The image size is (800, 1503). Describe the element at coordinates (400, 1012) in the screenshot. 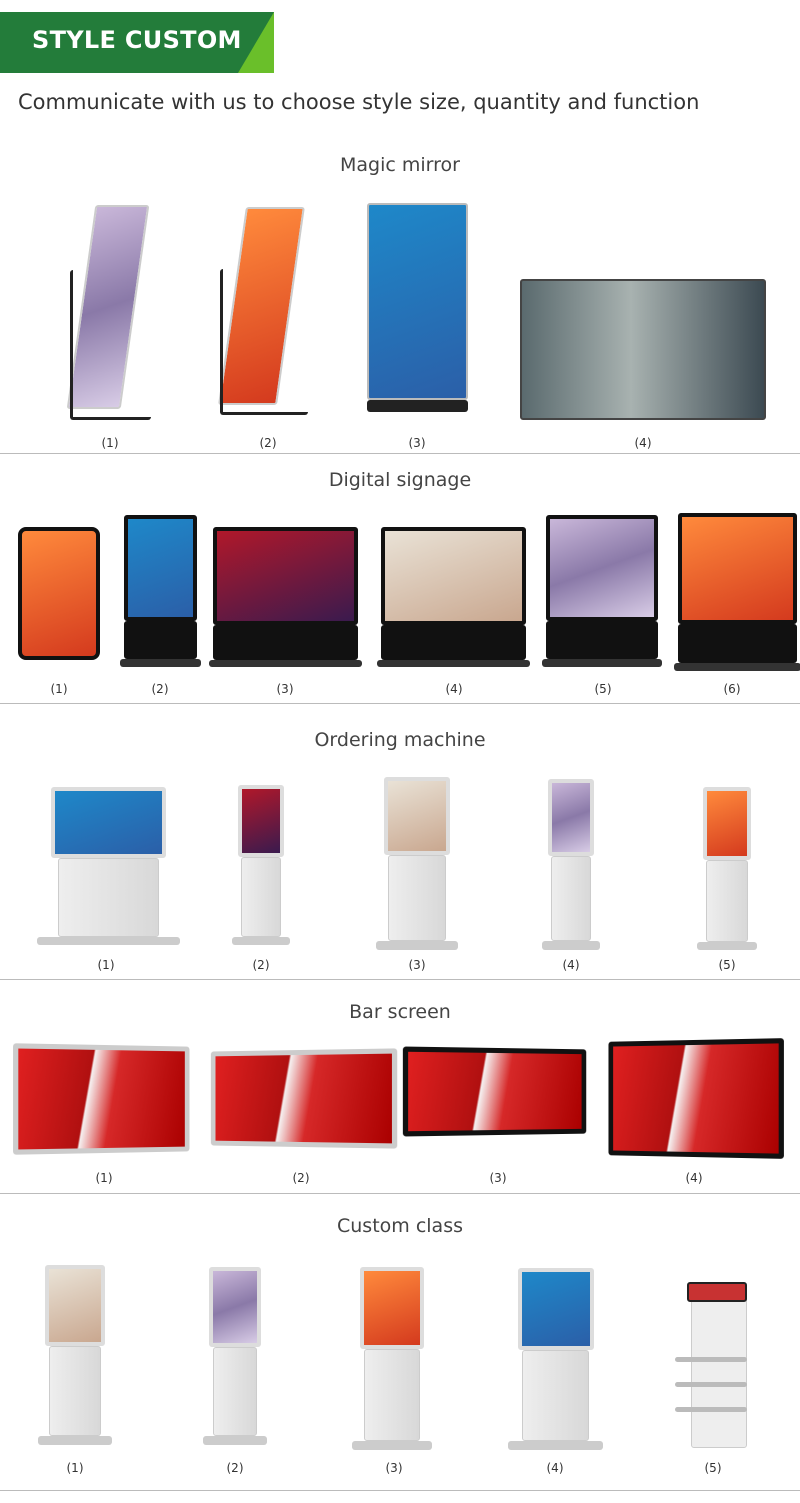

I see `section-title: Bar screen` at that location.